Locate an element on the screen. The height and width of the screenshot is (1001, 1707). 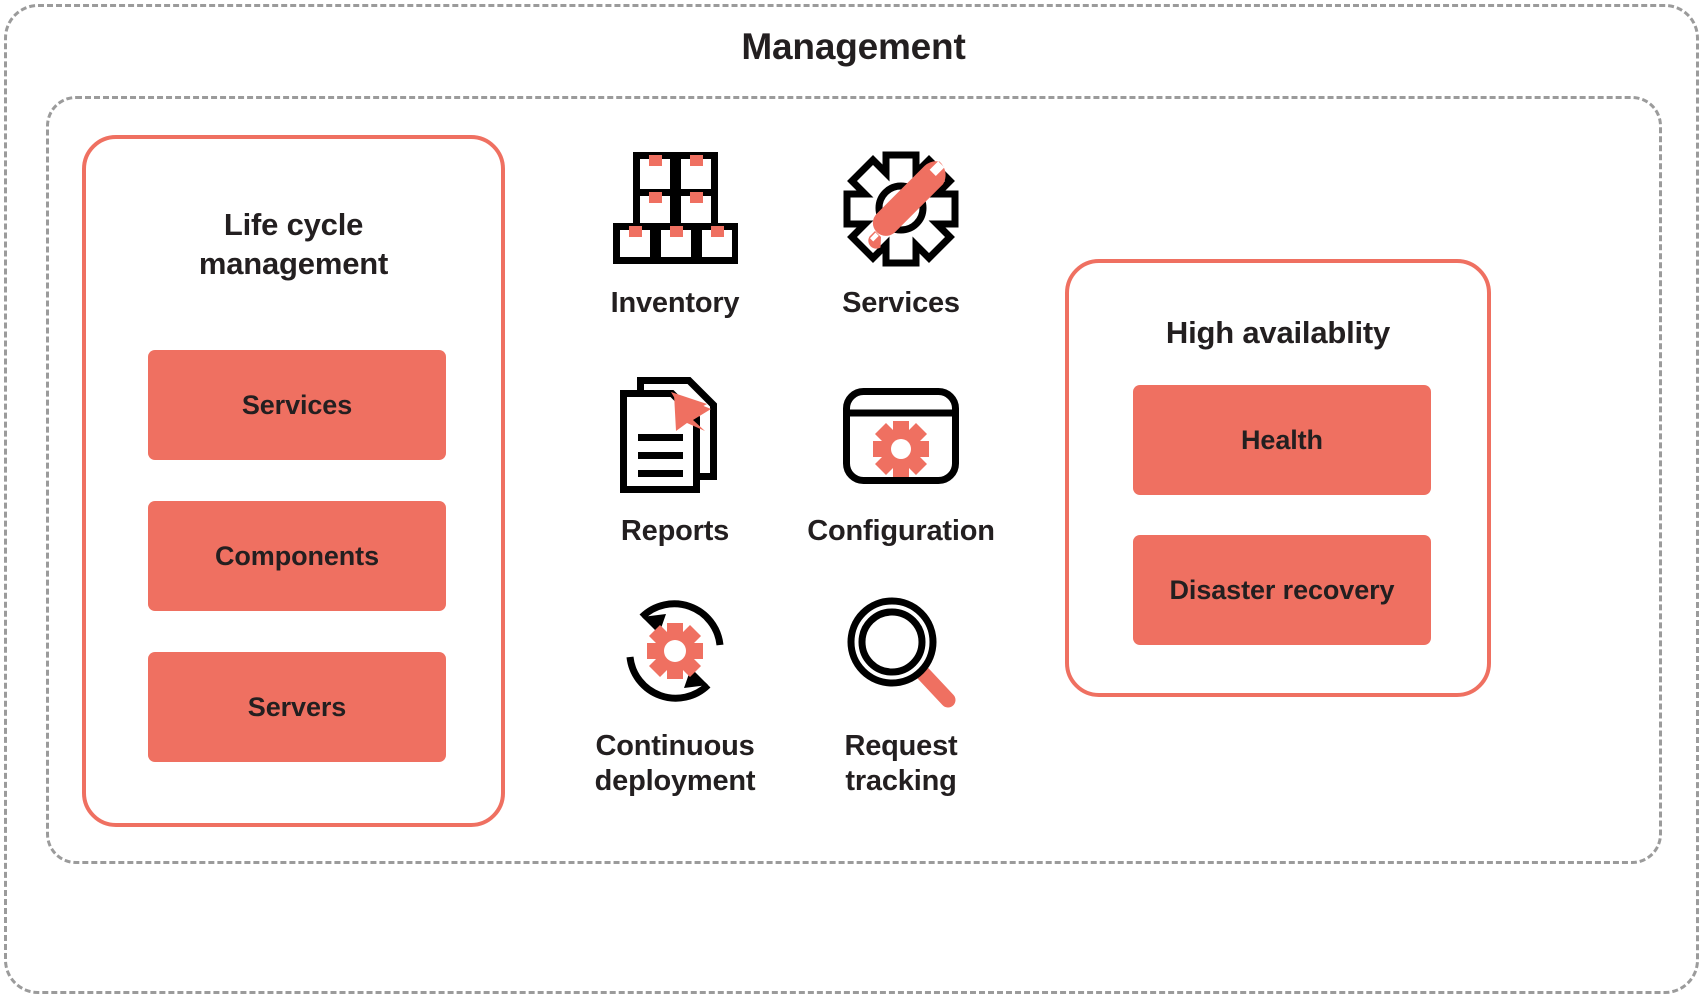
high-availability-title: High availablity is located at coordinates (1278, 332).